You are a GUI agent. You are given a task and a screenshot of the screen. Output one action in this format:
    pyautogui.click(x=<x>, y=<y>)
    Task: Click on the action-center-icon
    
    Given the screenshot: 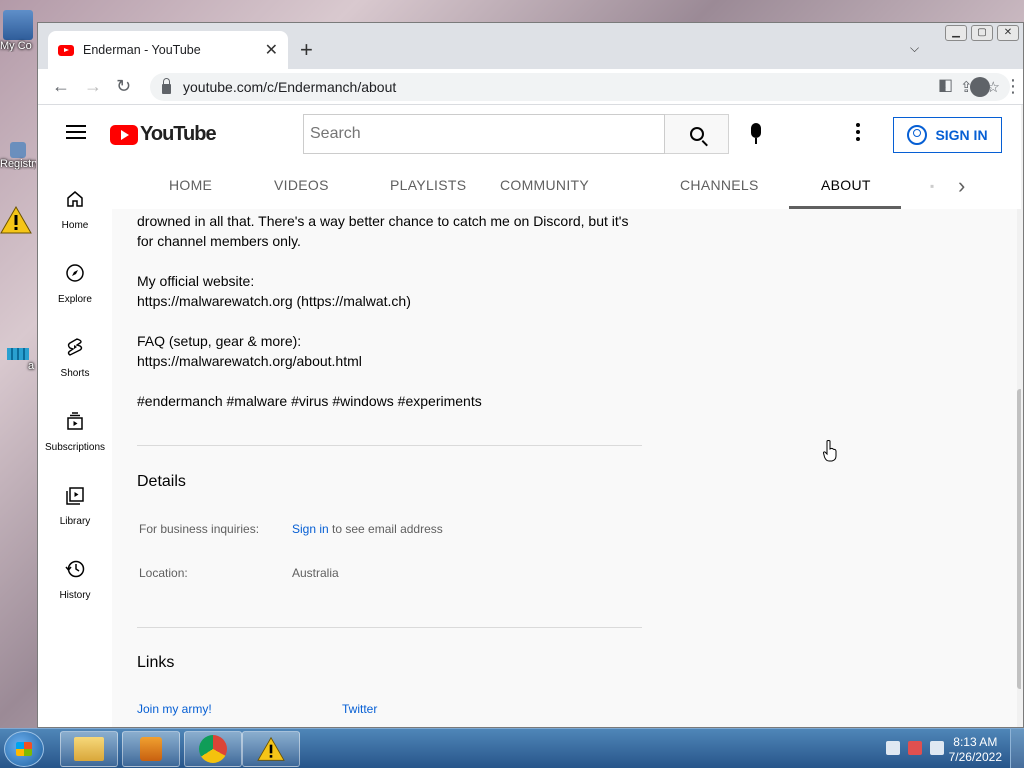 What is the action you would take?
    pyautogui.click(x=915, y=748)
    